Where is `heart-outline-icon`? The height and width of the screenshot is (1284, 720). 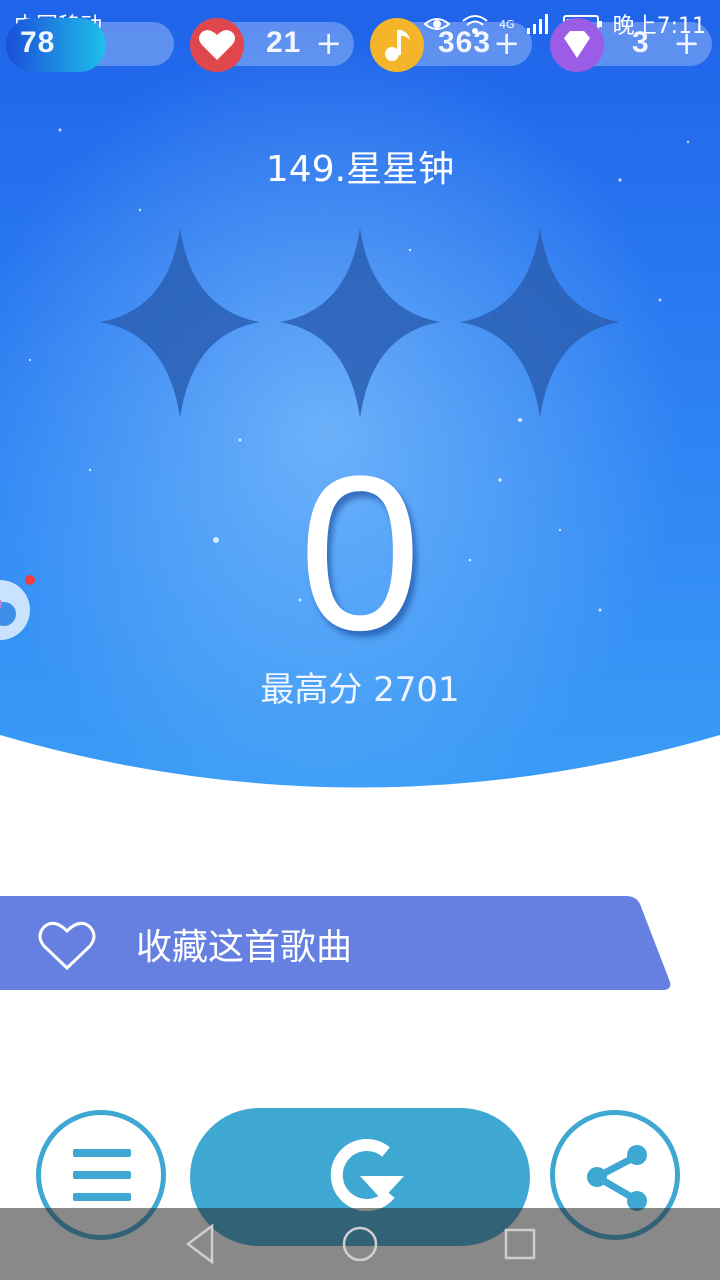 heart-outline-icon is located at coordinates (67, 947).